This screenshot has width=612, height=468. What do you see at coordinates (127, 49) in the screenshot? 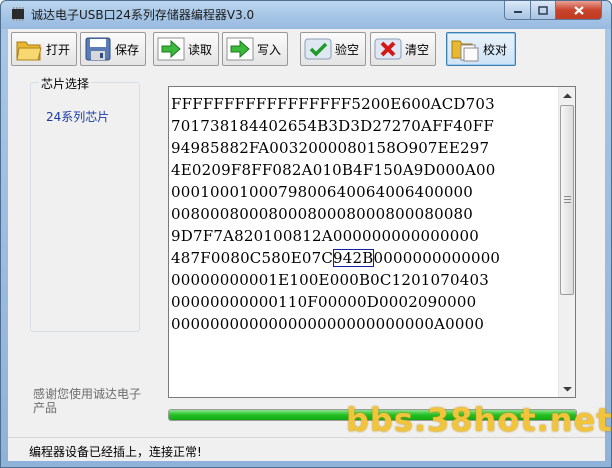
I see `save-label: 保存` at bounding box center [127, 49].